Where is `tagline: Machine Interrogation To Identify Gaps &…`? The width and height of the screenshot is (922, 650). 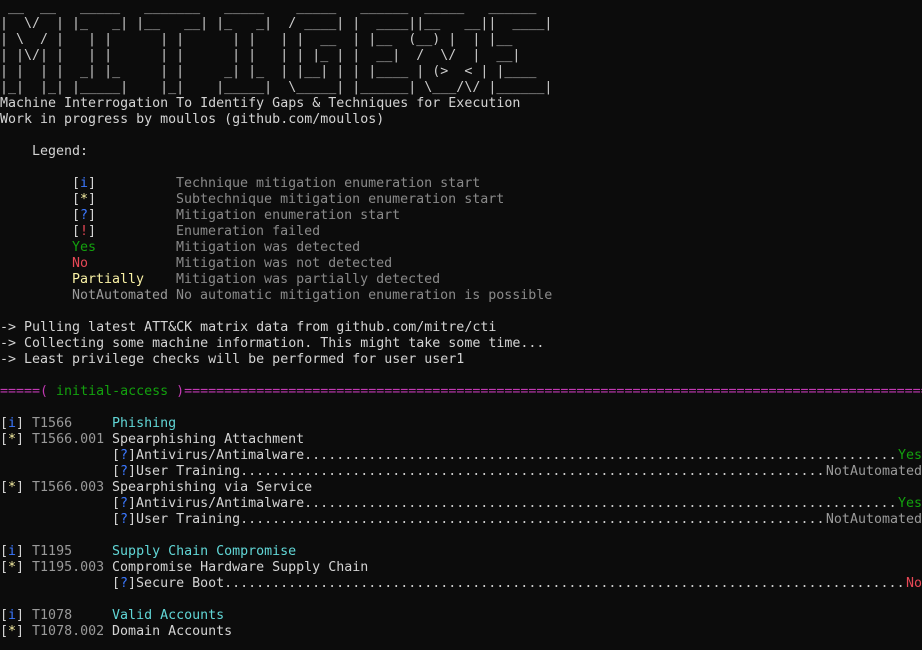
tagline: Machine Interrogation To Identify Gaps &… is located at coordinates (260, 103).